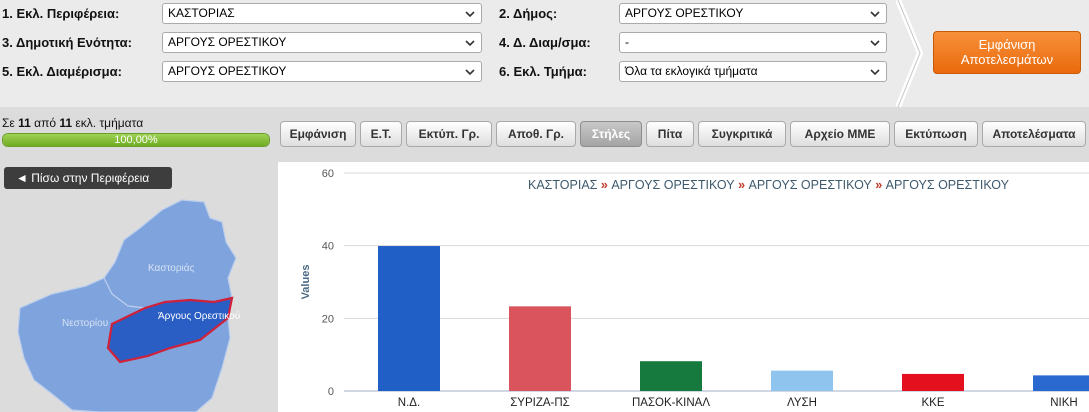 The width and height of the screenshot is (1089, 412). What do you see at coordinates (671, 403) in the screenshot?
I see `x-tick-label: ΠΑΣΟΚ-ΚΙΝΑΛ` at bounding box center [671, 403].